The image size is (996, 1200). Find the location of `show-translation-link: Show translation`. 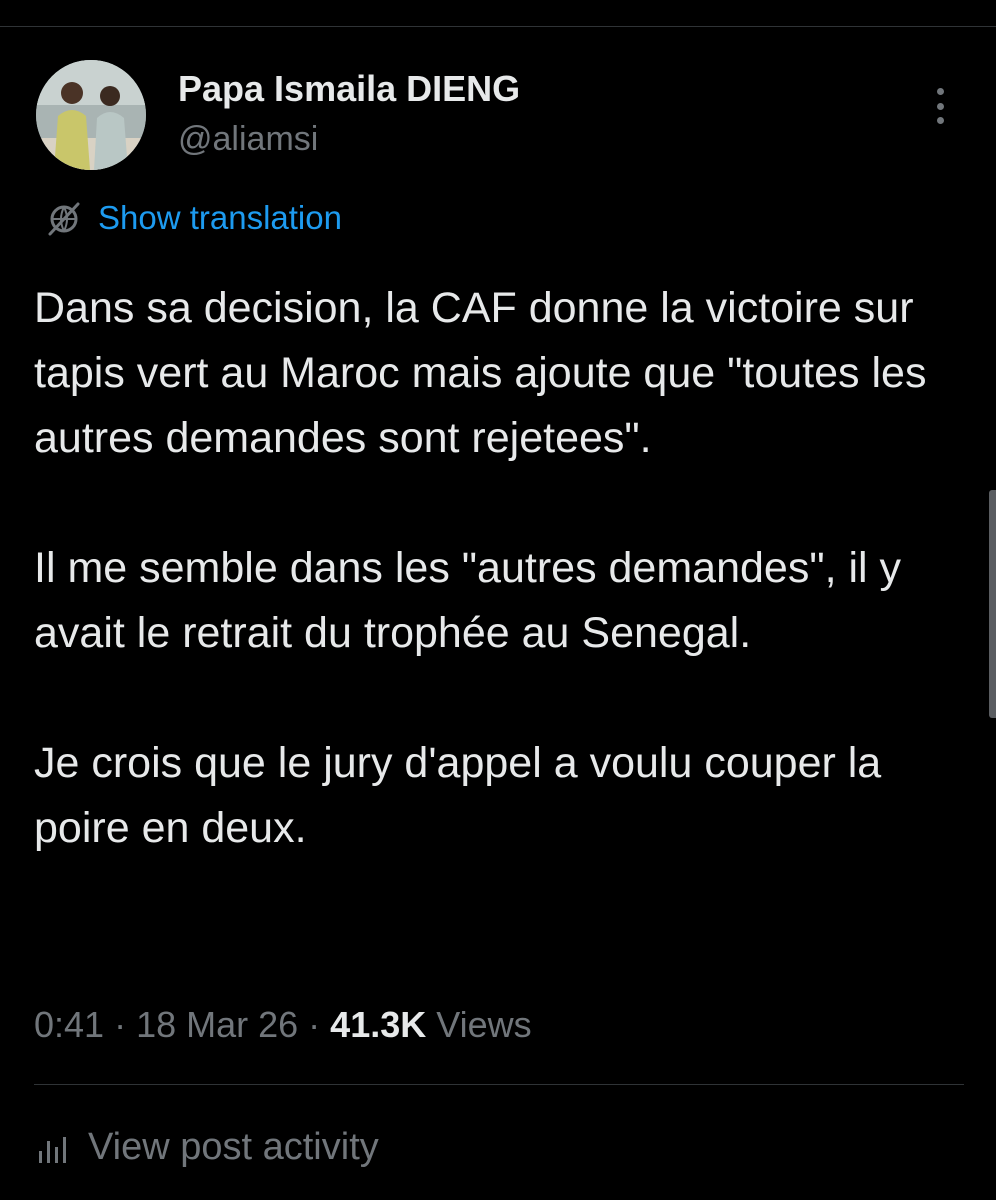

show-translation-link: Show translation is located at coordinates (193, 218).